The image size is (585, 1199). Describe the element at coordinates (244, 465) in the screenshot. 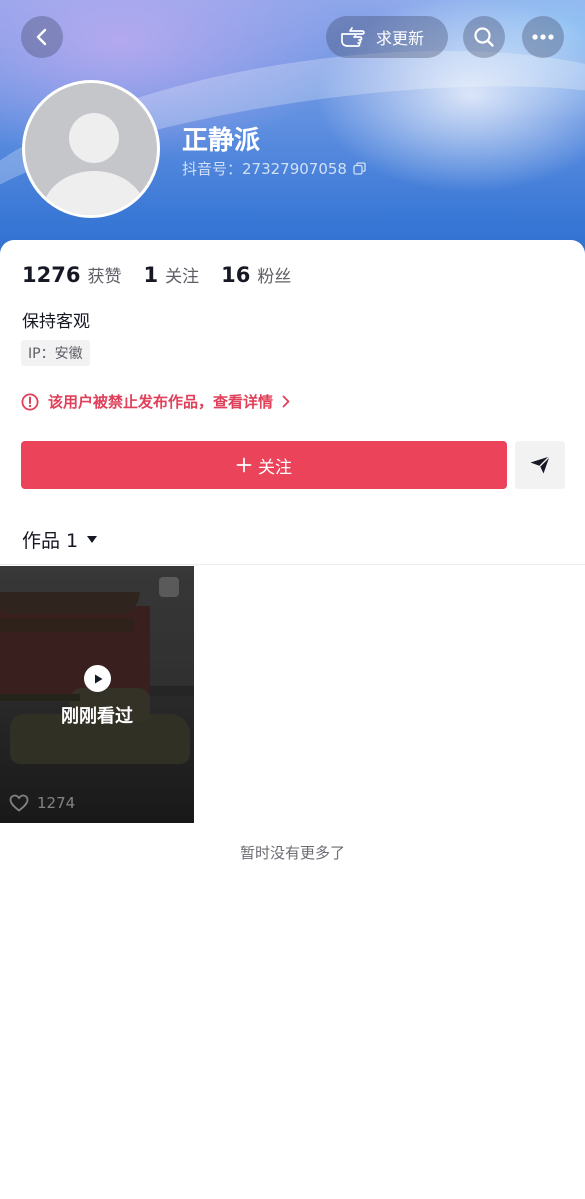

I see `plus-icon` at that location.